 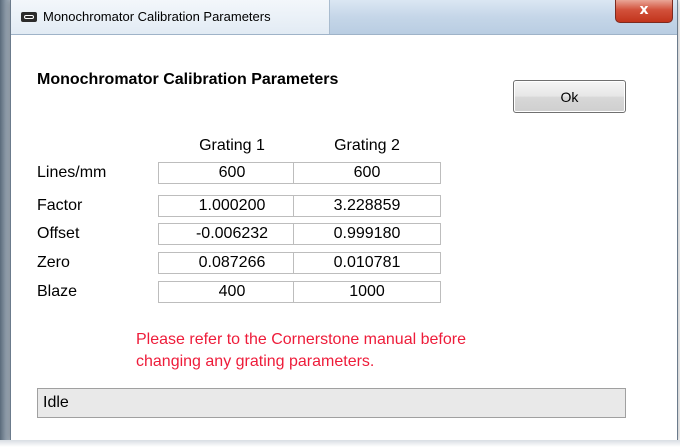 What do you see at coordinates (367, 145) in the screenshot?
I see `column-header-grating-2: Grating 2` at bounding box center [367, 145].